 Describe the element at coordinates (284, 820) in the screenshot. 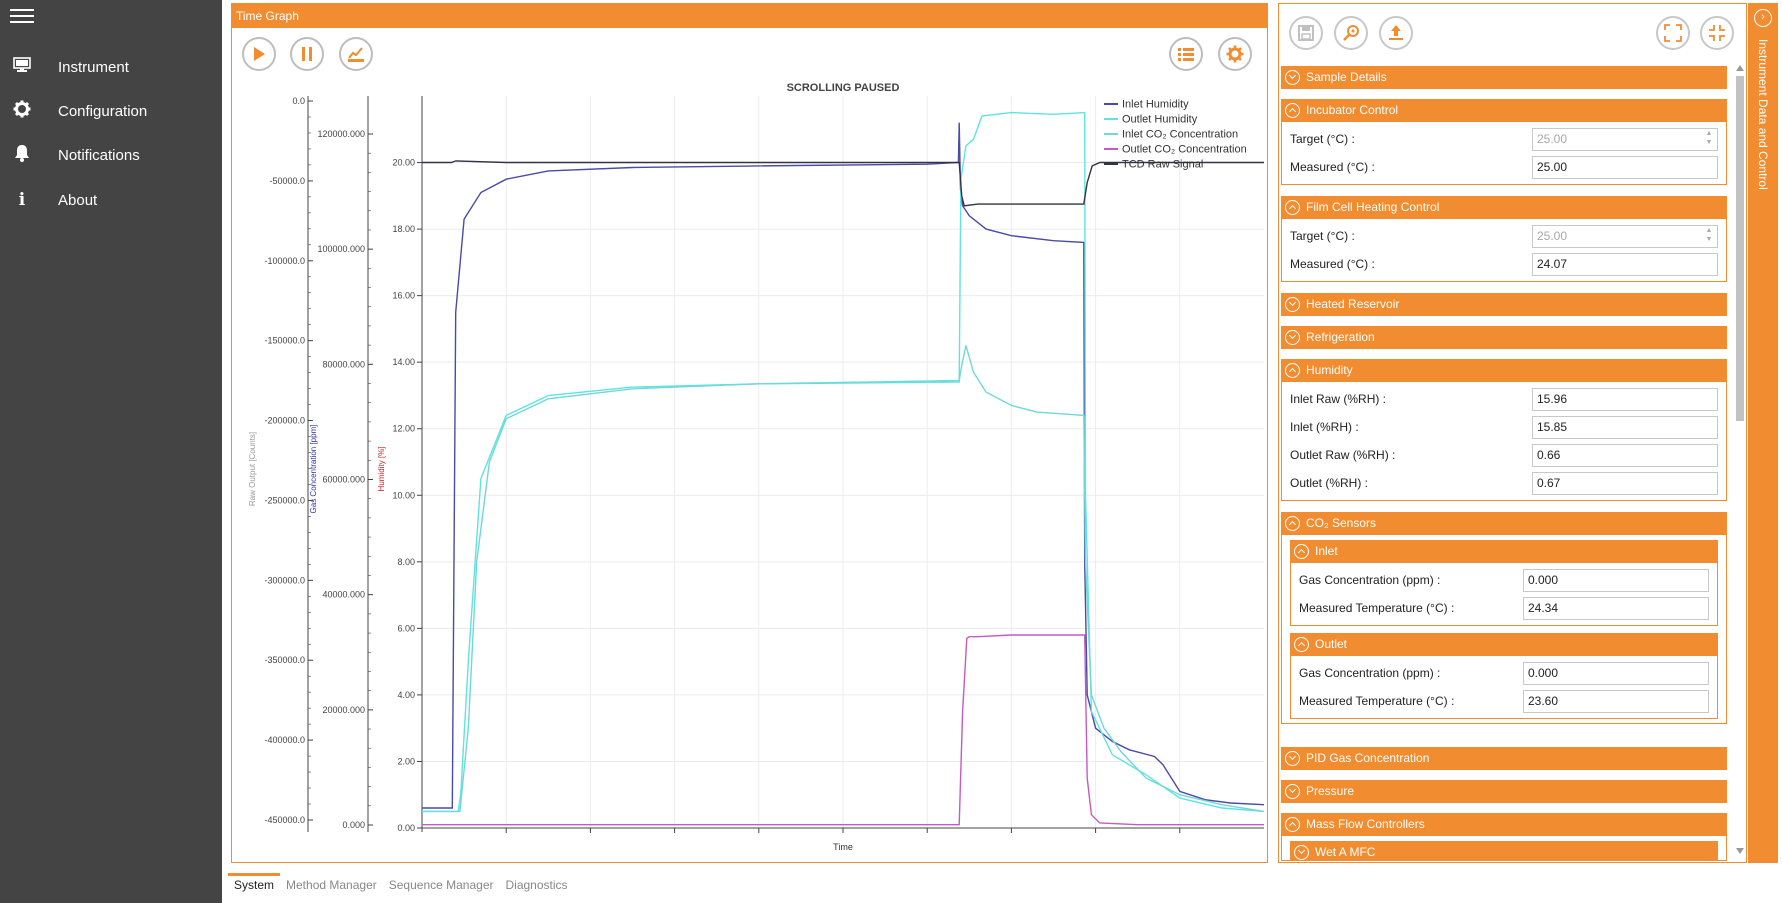

I see `tick-label: -450000.0` at that location.